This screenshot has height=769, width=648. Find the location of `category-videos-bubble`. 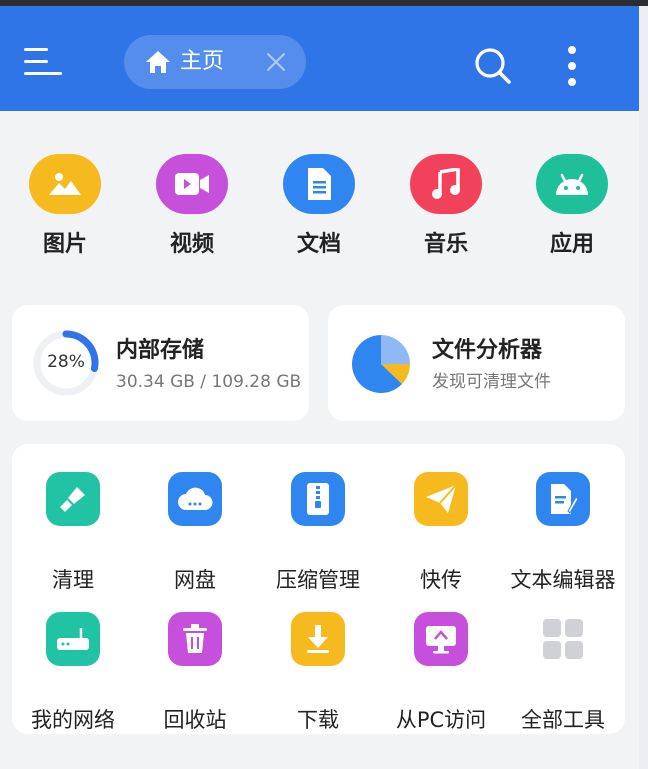

category-videos-bubble is located at coordinates (192, 184).